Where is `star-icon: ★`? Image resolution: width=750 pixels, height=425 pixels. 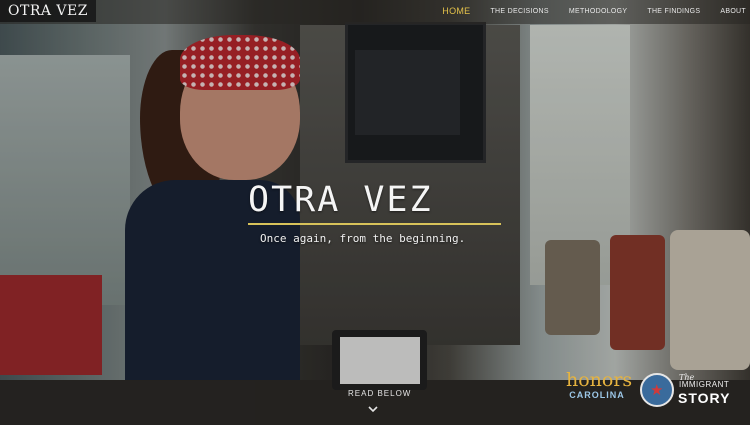 star-icon: ★ is located at coordinates (657, 390).